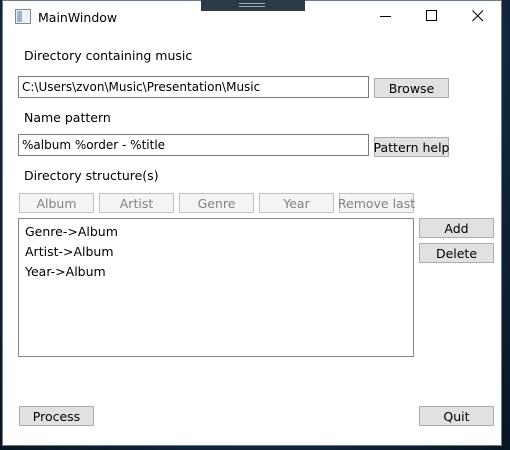 Image resolution: width=510 pixels, height=450 pixels. I want to click on close-icon, so click(478, 16).